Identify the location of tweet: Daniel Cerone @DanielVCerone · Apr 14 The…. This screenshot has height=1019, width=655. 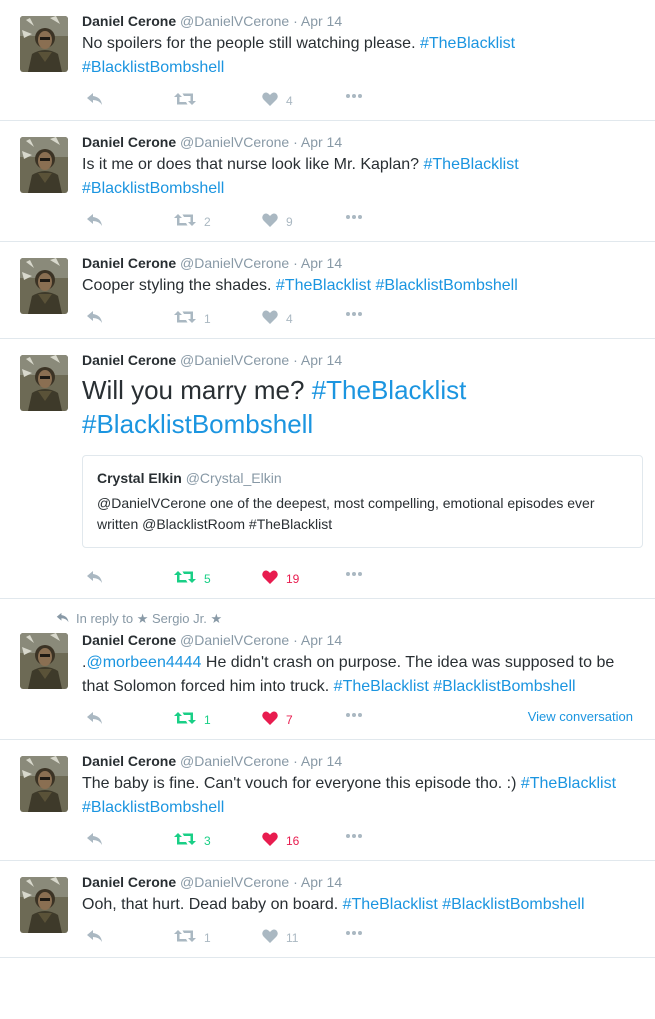
(327, 800).